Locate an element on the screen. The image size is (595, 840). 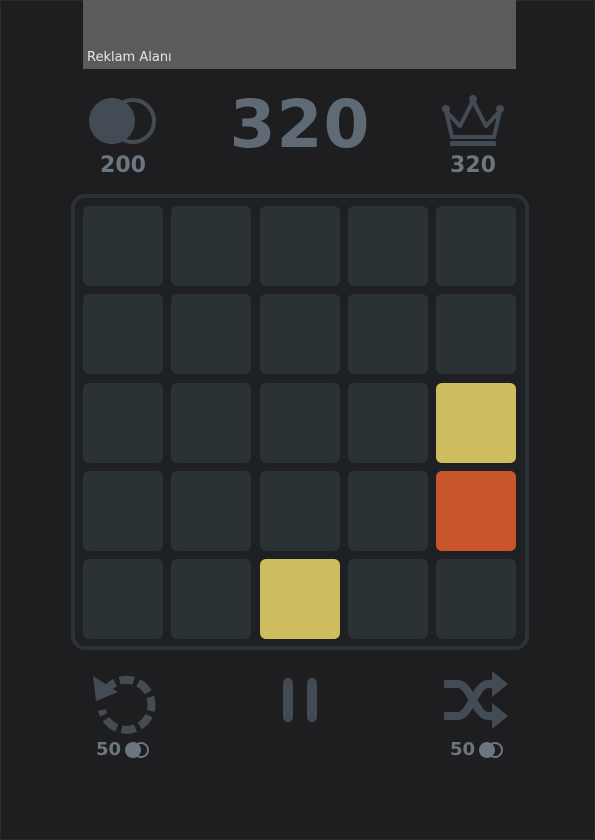
coin-count: 200 is located at coordinates (123, 165).